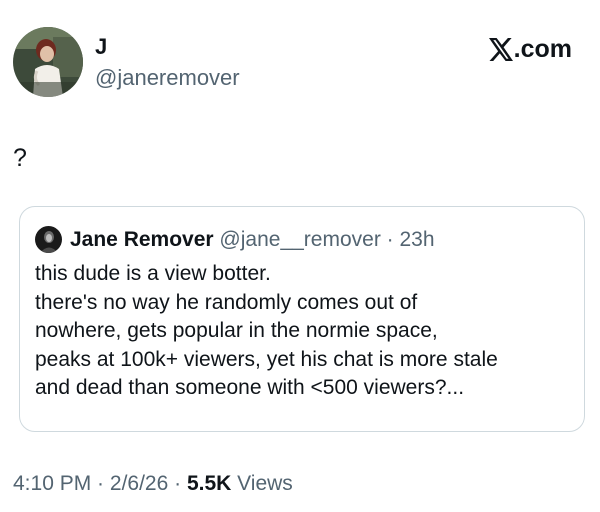 The image size is (600, 512). Describe the element at coordinates (153, 273) in the screenshot. I see `quoted-tweet-line: this dude is a view botter.` at that location.